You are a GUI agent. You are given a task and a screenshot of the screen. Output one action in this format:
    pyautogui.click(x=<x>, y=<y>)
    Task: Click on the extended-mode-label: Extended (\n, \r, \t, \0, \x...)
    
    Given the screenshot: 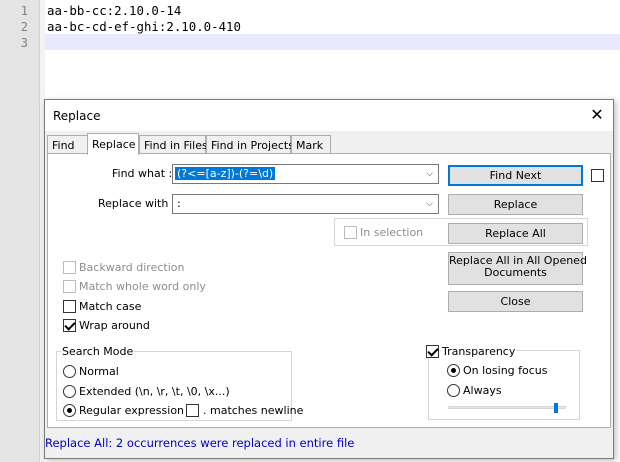 What is the action you would take?
    pyautogui.click(x=154, y=391)
    